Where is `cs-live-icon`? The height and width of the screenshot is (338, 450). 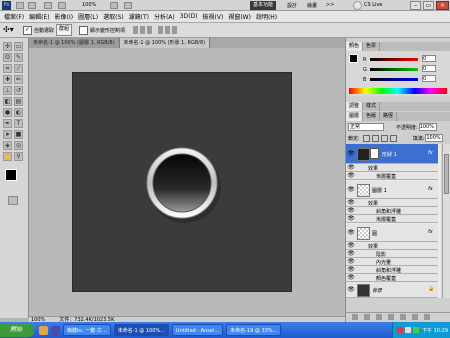 cs-live-icon is located at coordinates (357, 5).